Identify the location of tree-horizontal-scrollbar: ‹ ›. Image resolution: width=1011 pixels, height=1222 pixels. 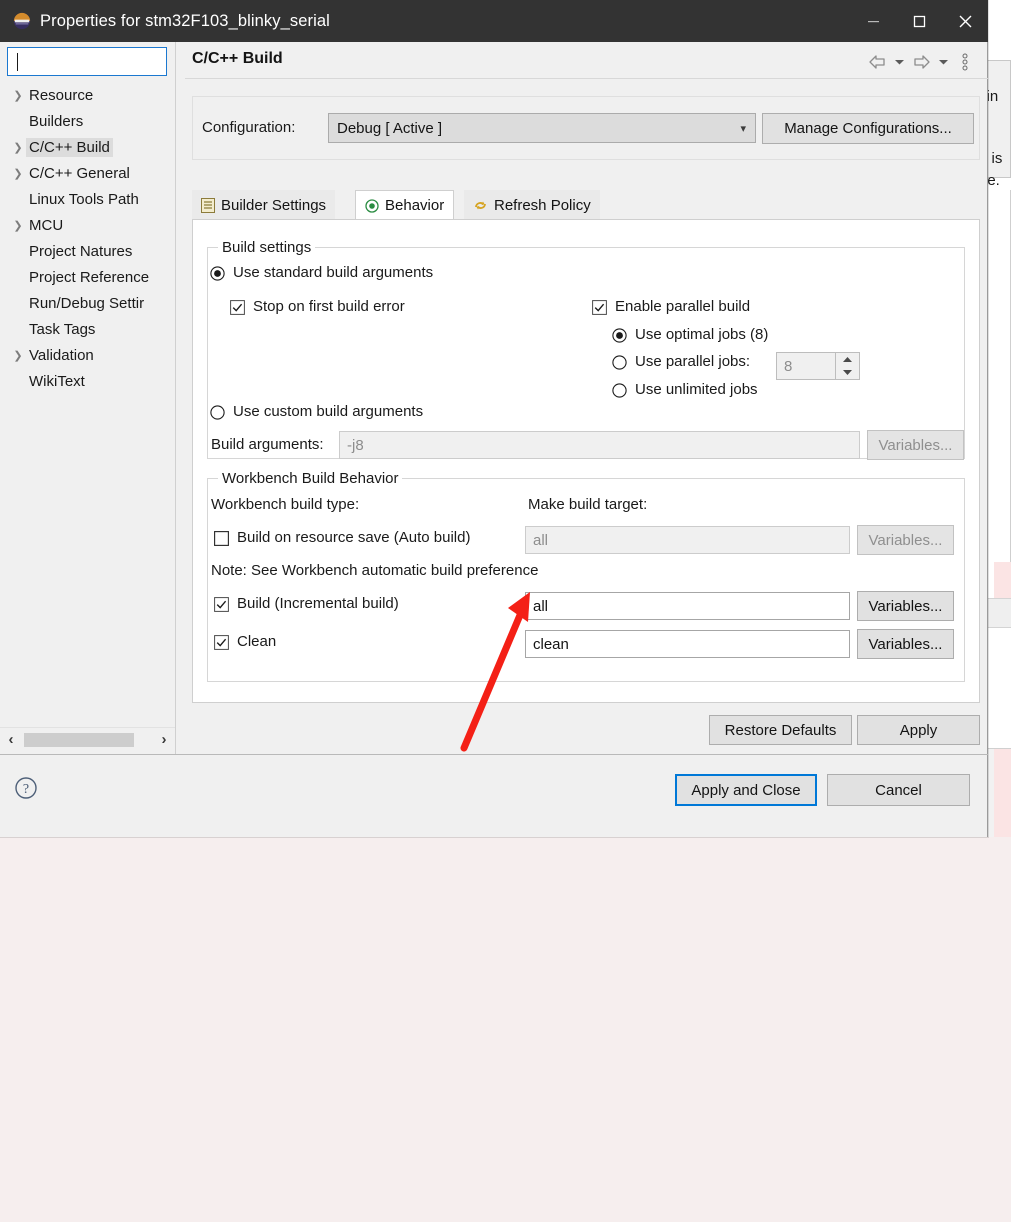
(87, 739).